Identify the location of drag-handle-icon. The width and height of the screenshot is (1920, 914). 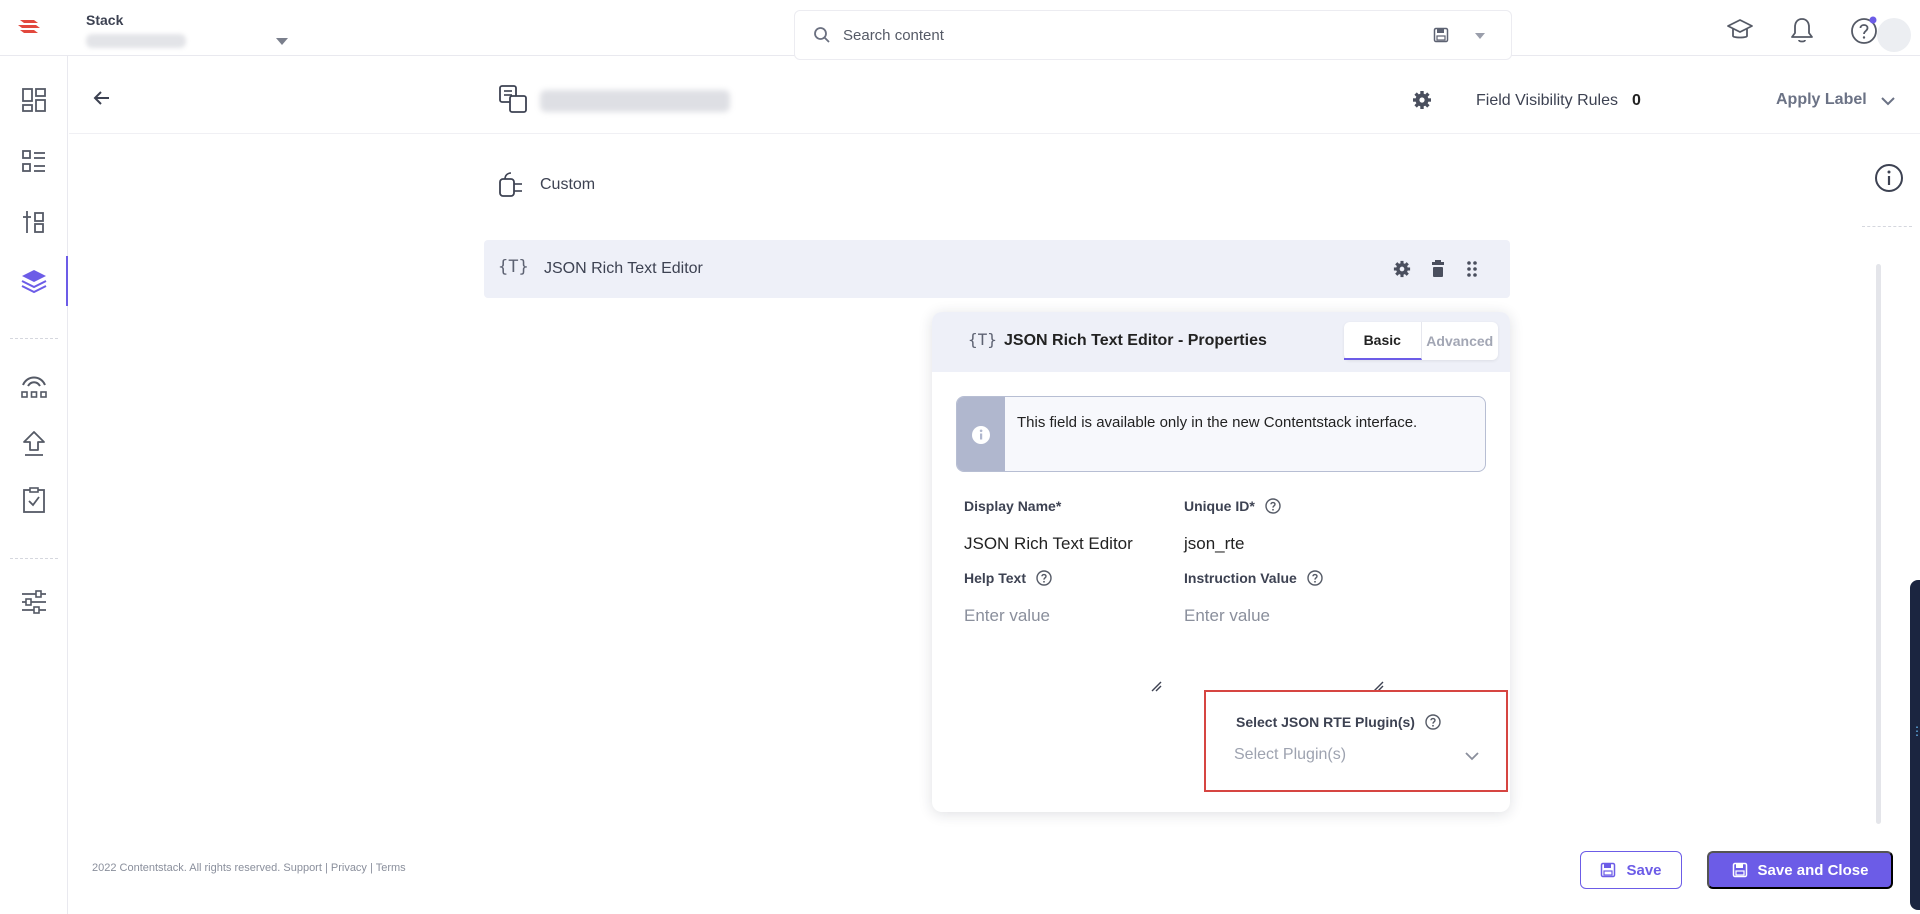
(1472, 269).